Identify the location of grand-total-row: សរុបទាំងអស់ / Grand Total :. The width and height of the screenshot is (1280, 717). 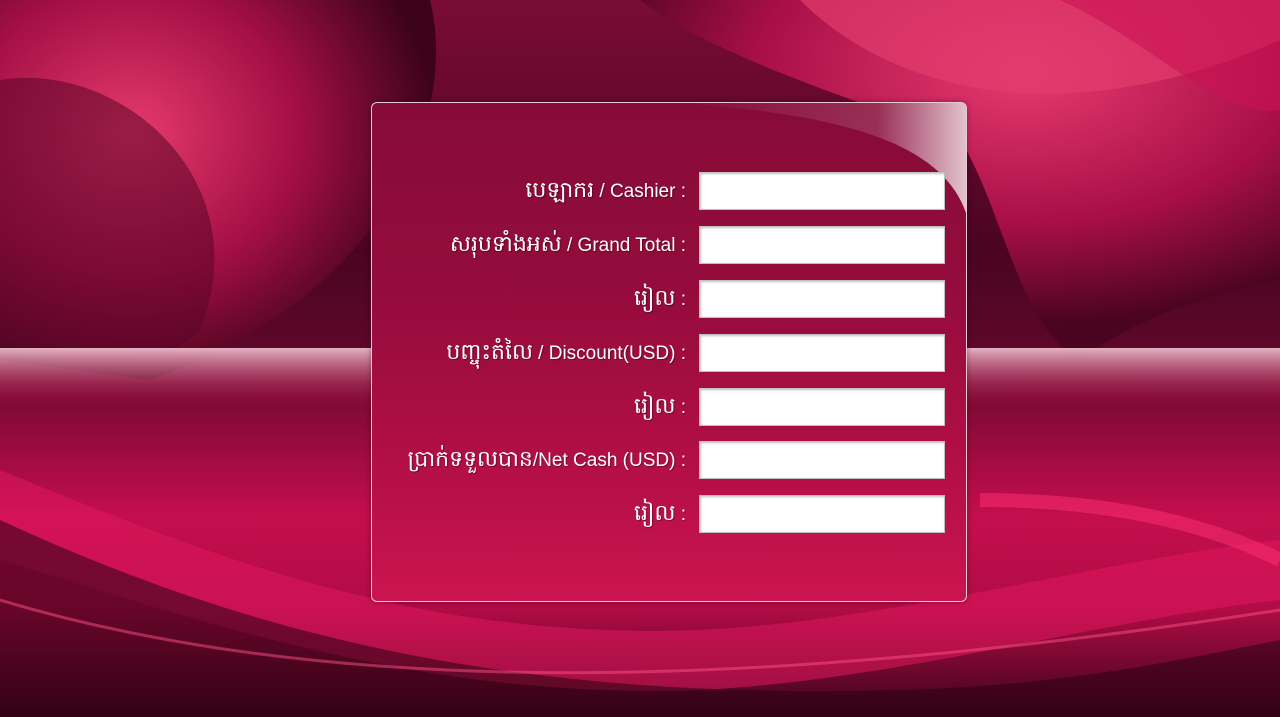
(669, 245).